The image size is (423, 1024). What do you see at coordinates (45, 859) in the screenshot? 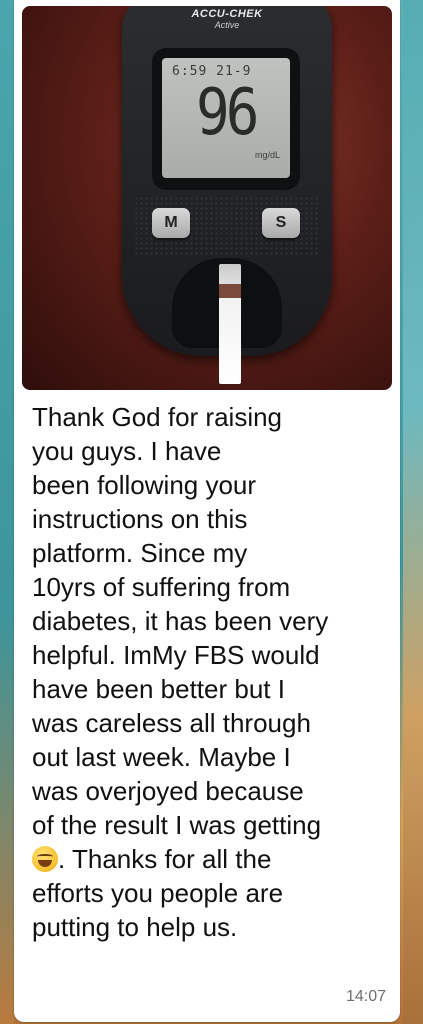
I see `grinning-squinting-face-icon` at bounding box center [45, 859].